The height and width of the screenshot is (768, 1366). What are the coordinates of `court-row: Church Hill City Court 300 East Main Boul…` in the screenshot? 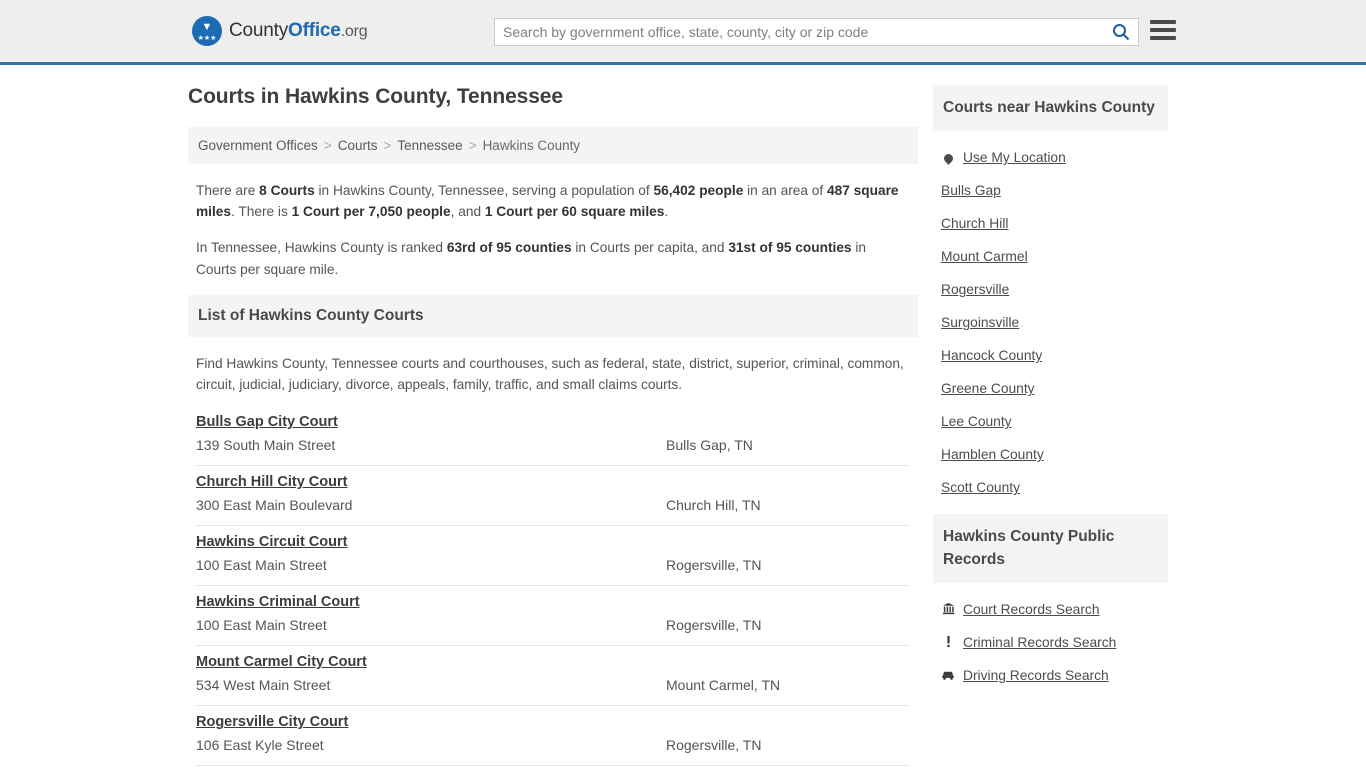 It's located at (553, 496).